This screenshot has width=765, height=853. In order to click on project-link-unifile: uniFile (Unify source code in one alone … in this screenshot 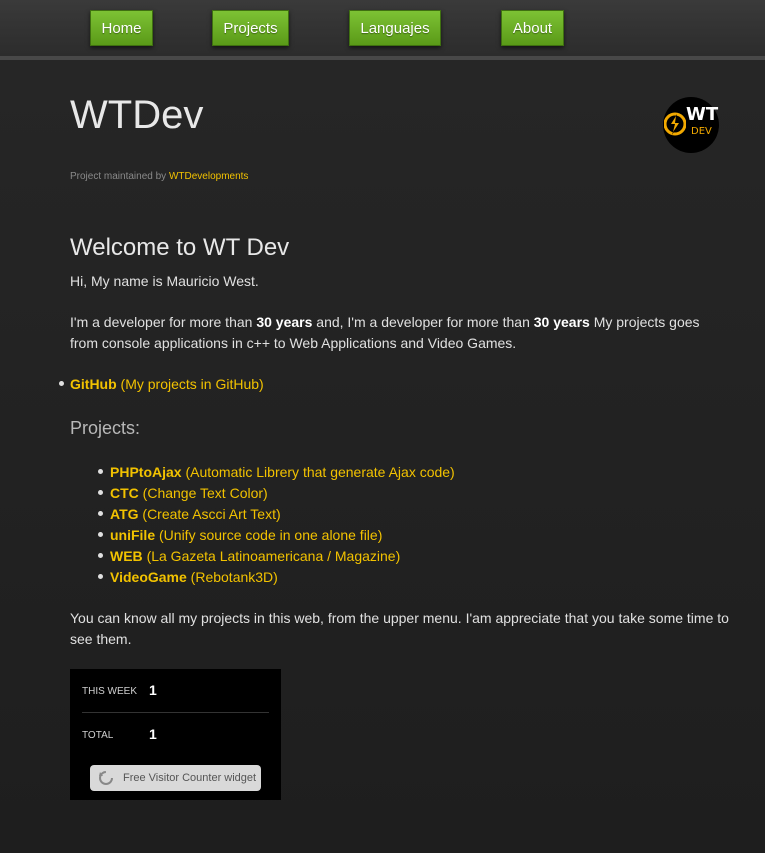, I will do `click(246, 535)`.